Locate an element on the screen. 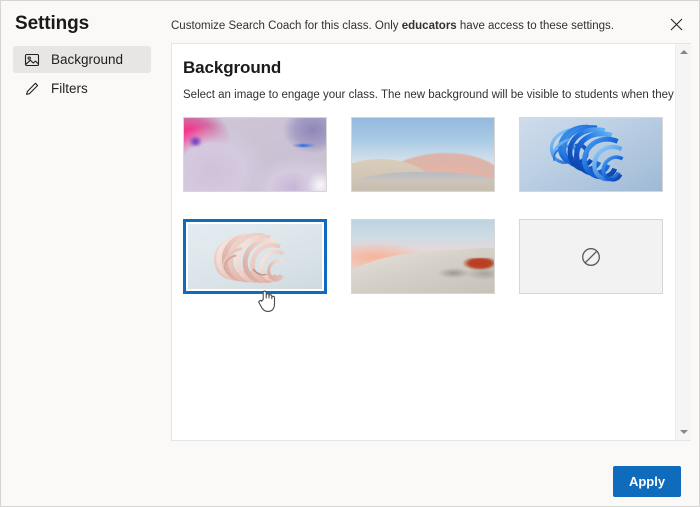 Image resolution: width=700 pixels, height=507 pixels. close-icon is located at coordinates (676, 24).